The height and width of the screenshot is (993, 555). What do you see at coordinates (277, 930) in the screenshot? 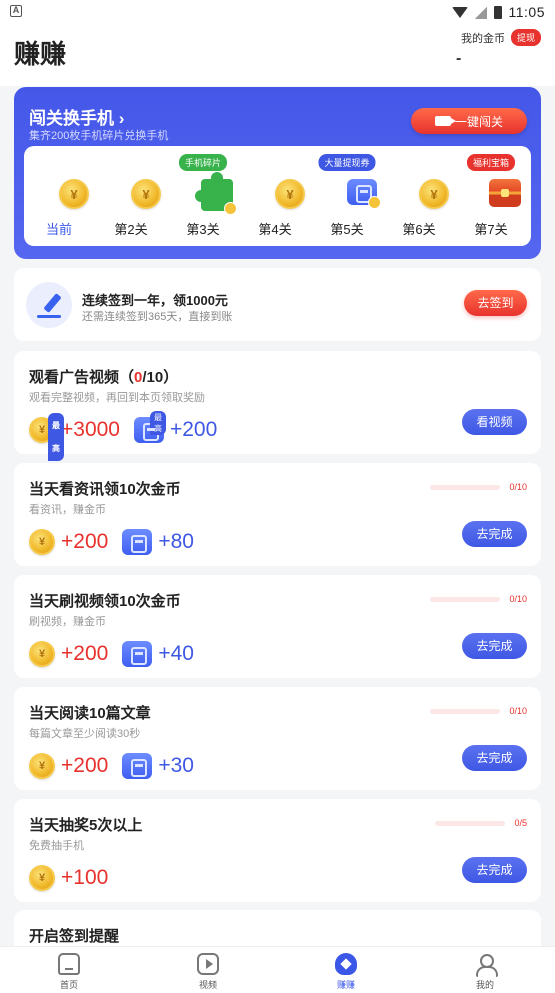
I see `task-signin-reminder: 开启签到提醒` at bounding box center [277, 930].